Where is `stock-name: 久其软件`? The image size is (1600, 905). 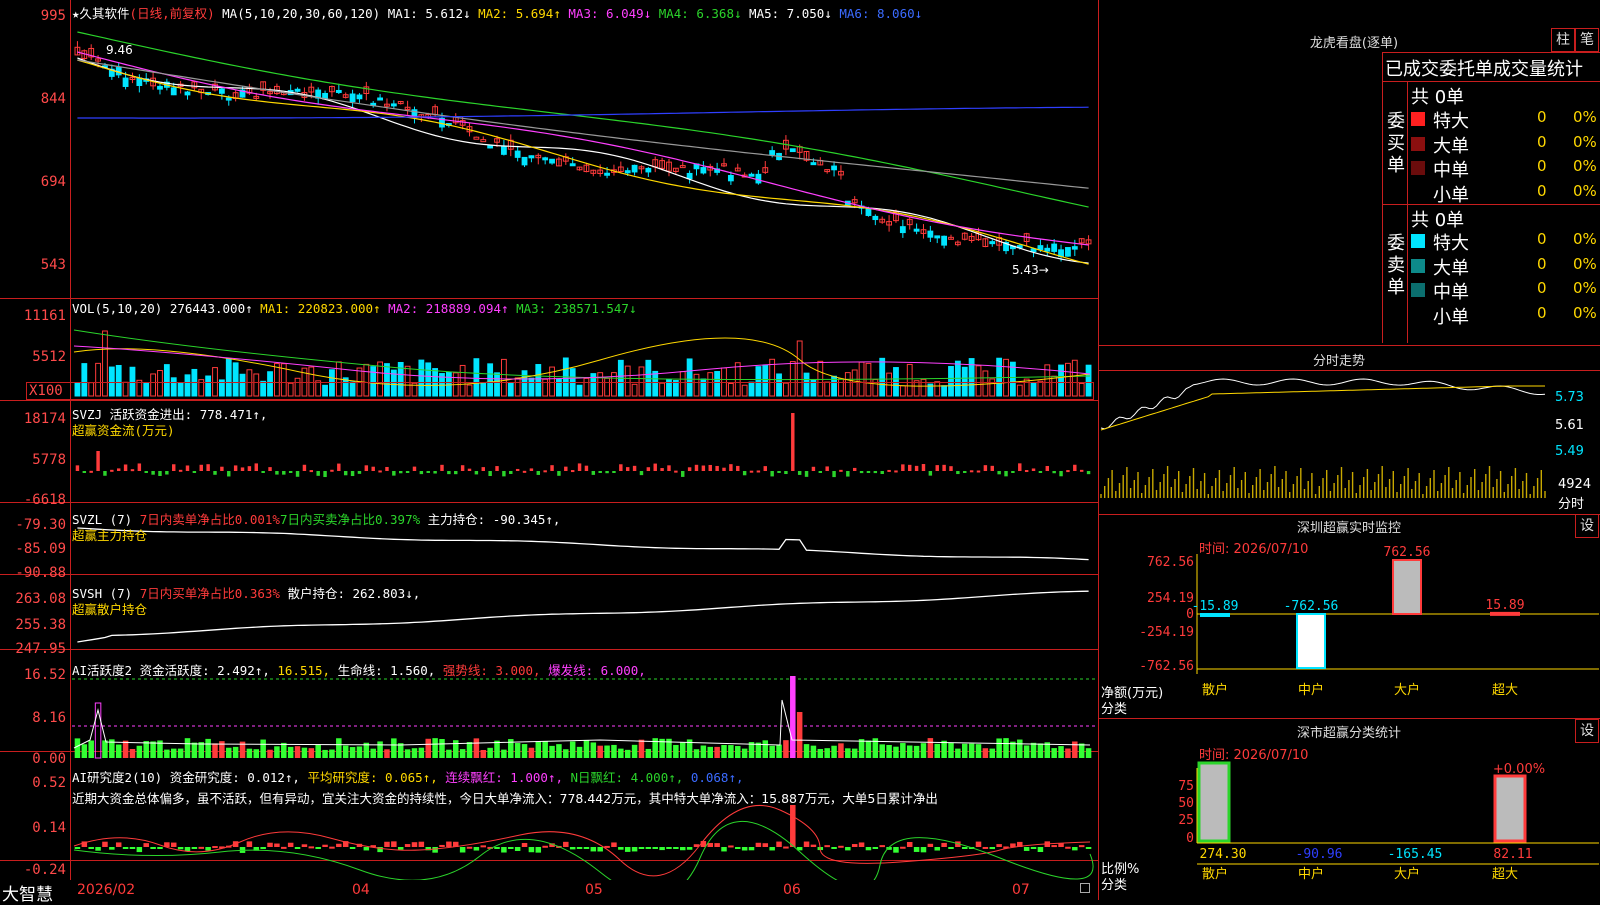 stock-name: 久其软件 is located at coordinates (105, 13).